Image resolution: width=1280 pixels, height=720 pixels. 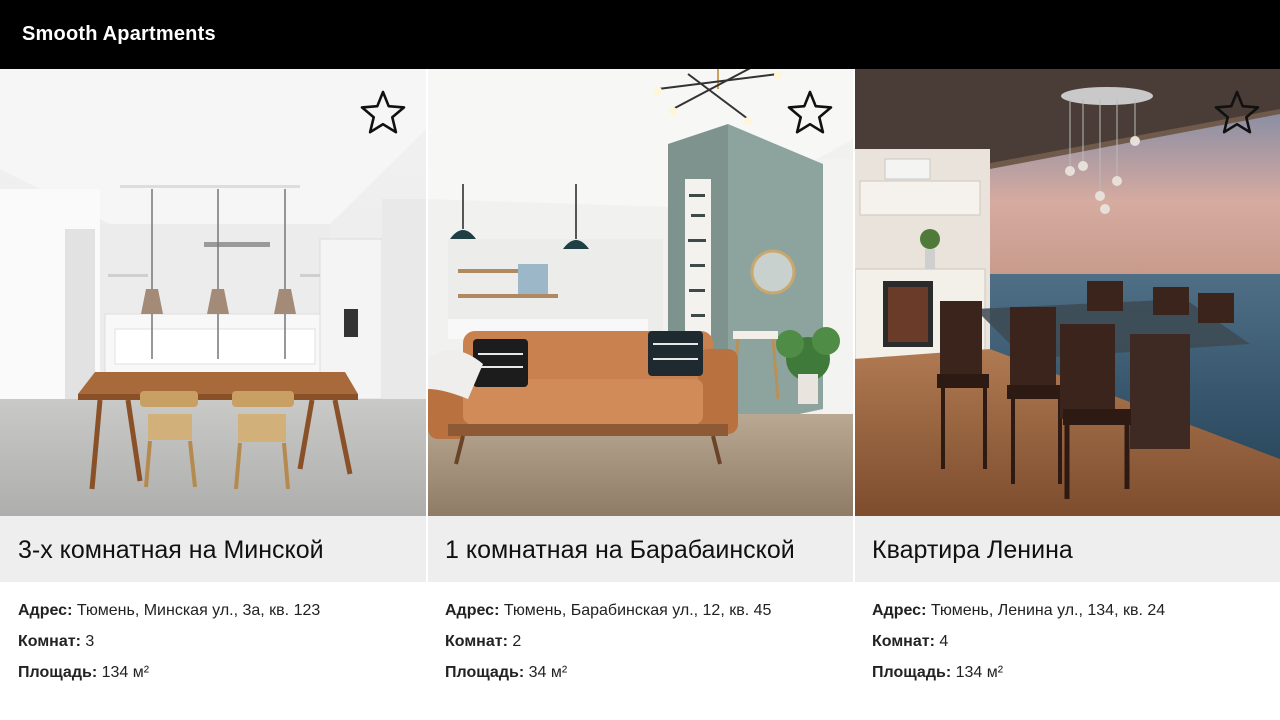 I want to click on rooms-row: Комнат: 2, so click(x=608, y=645).